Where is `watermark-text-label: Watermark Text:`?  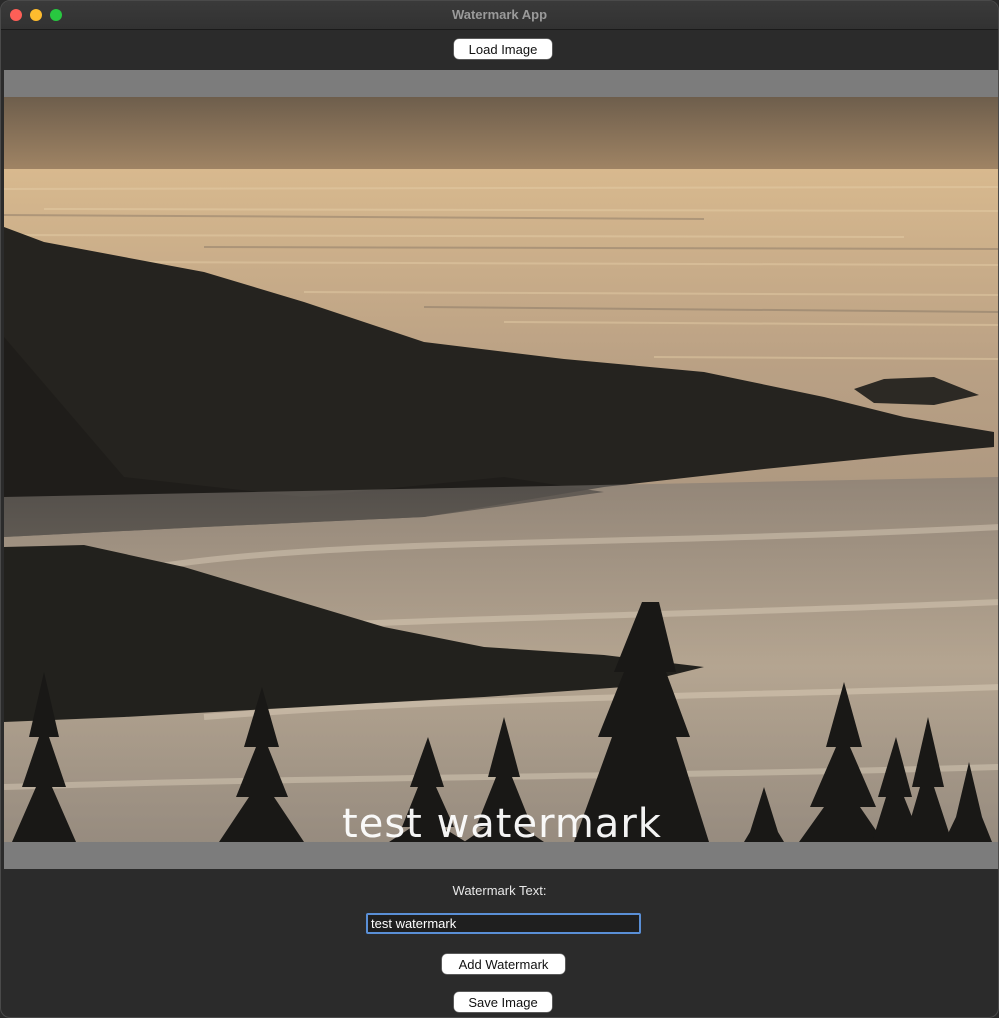
watermark-text-label: Watermark Text: is located at coordinates (499, 890).